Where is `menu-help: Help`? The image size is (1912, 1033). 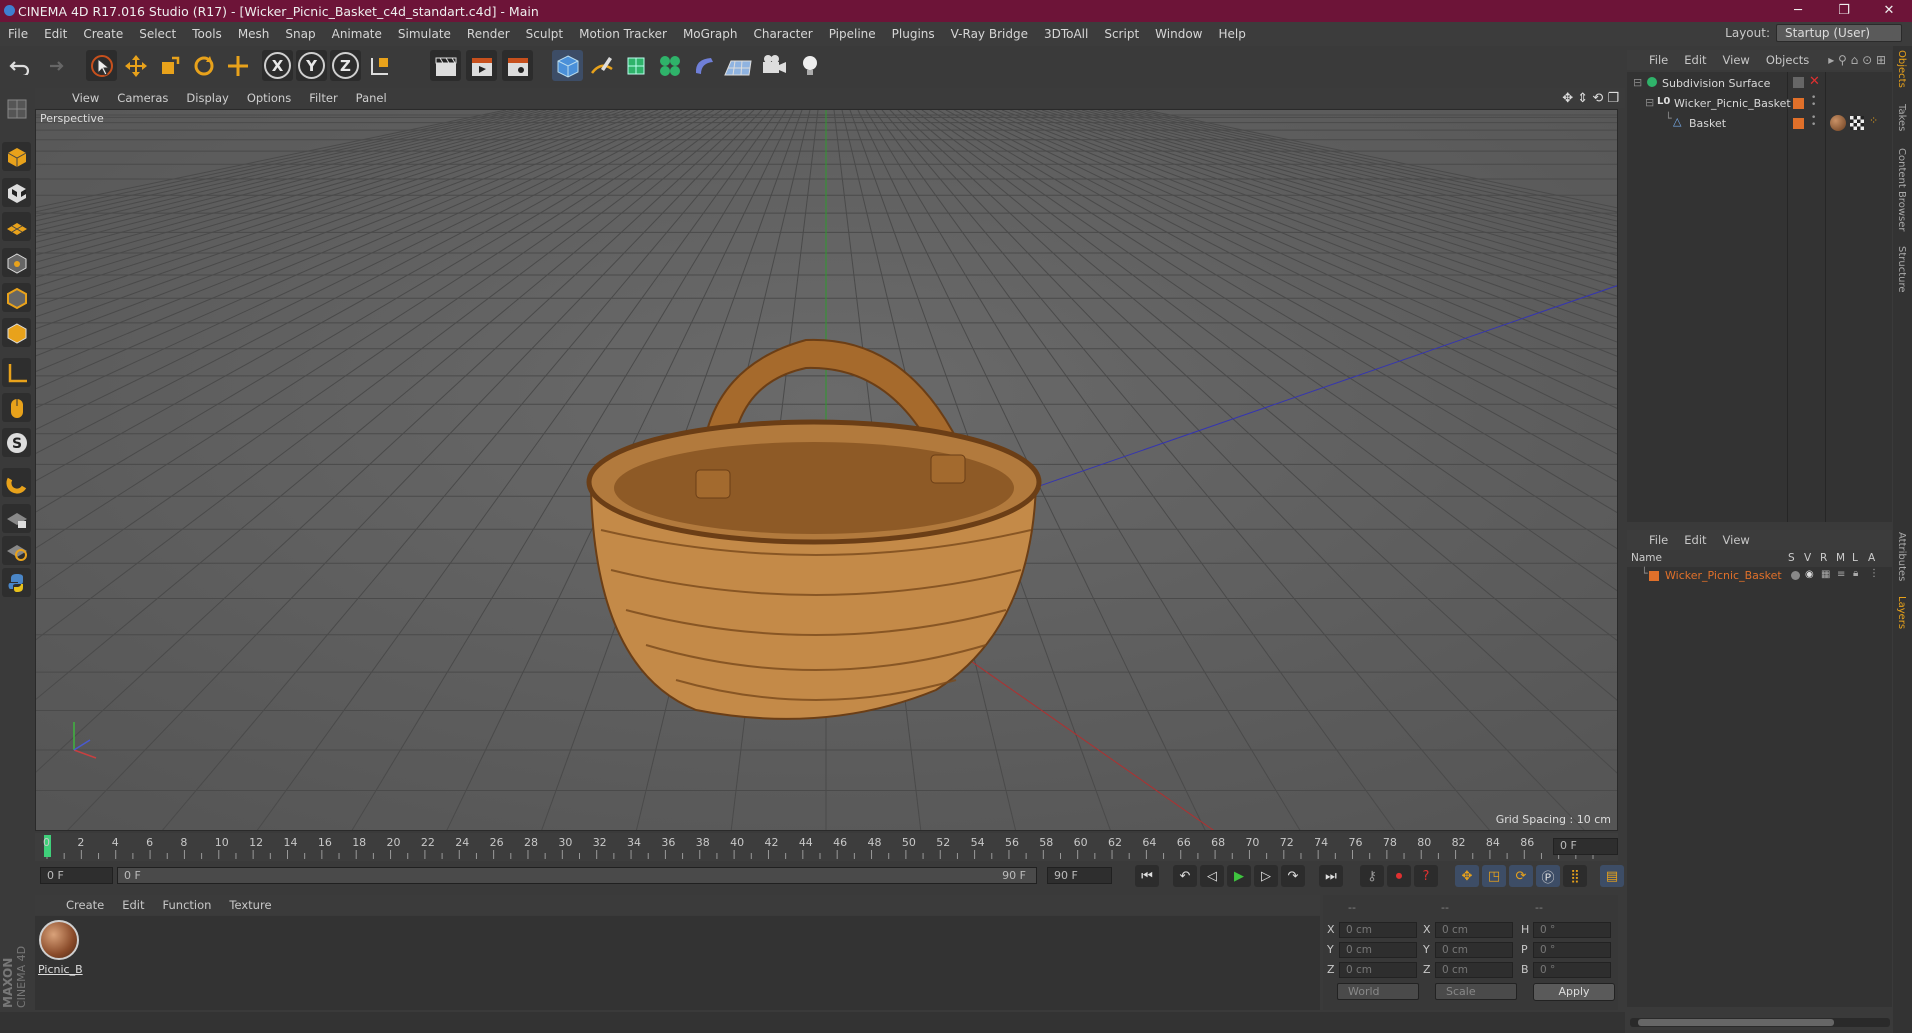 menu-help: Help is located at coordinates (1231, 34).